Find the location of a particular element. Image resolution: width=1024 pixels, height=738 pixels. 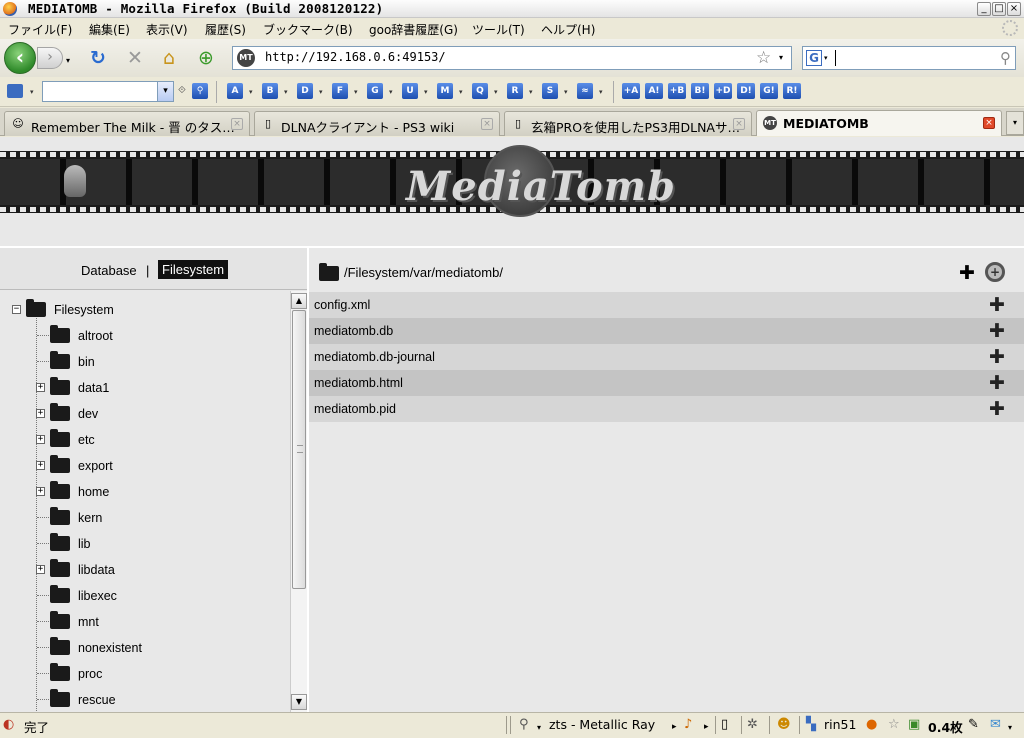

tree-node-label: nonexistent is located at coordinates (110, 648).